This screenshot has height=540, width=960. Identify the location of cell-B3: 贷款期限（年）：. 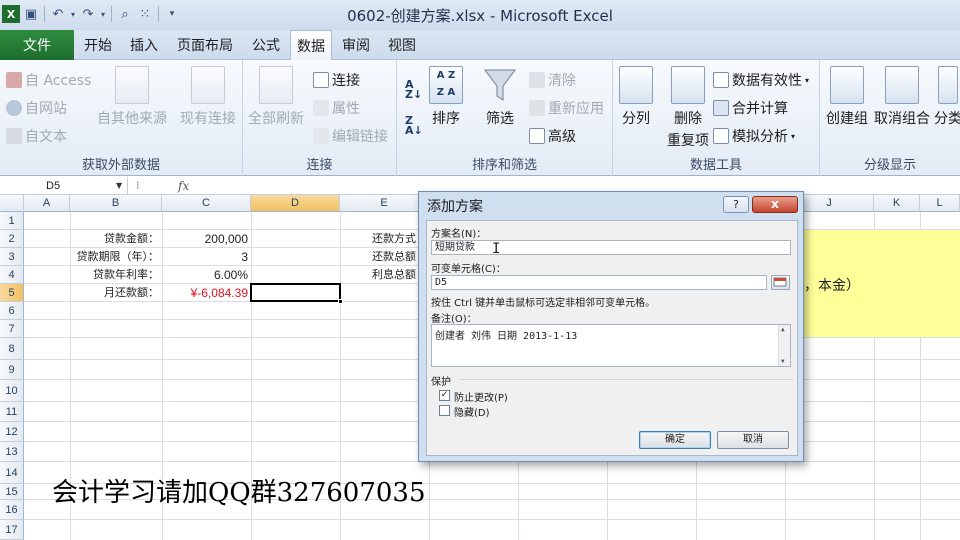
(116, 257).